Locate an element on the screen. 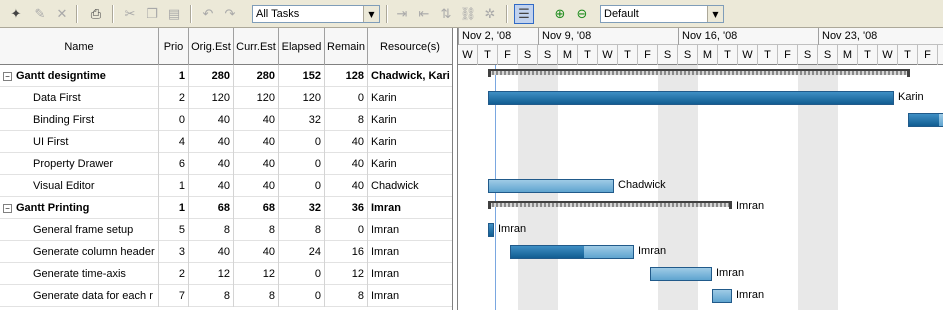 The image size is (943, 310). cell-elapsed: 152 is located at coordinates (302, 76).